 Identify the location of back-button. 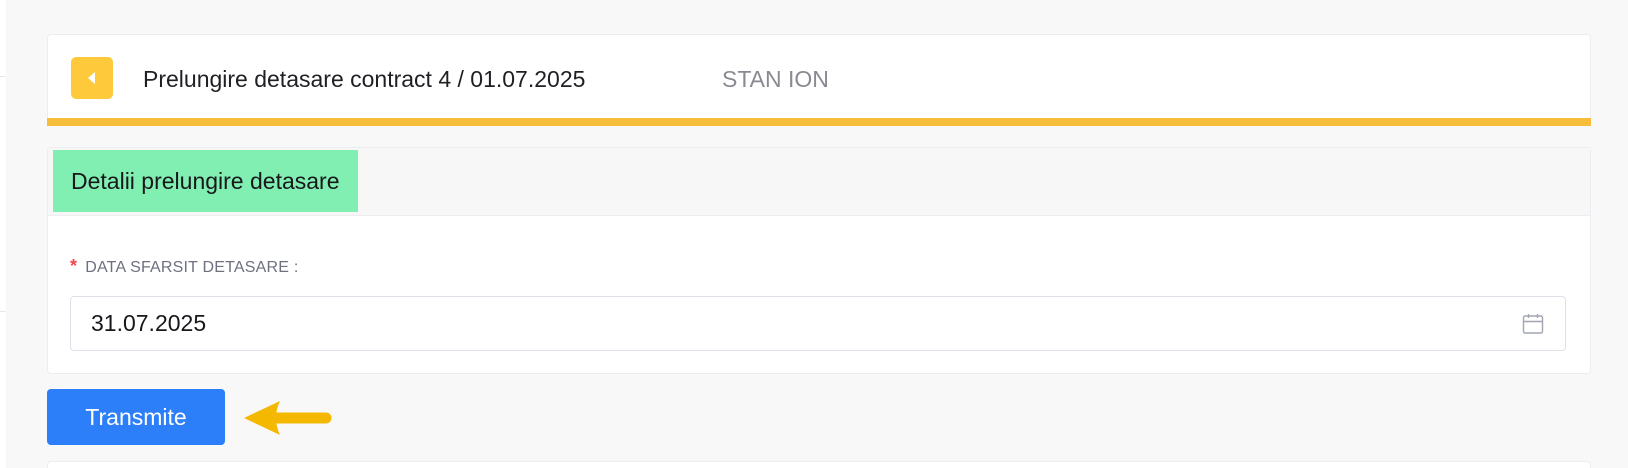
(92, 78).